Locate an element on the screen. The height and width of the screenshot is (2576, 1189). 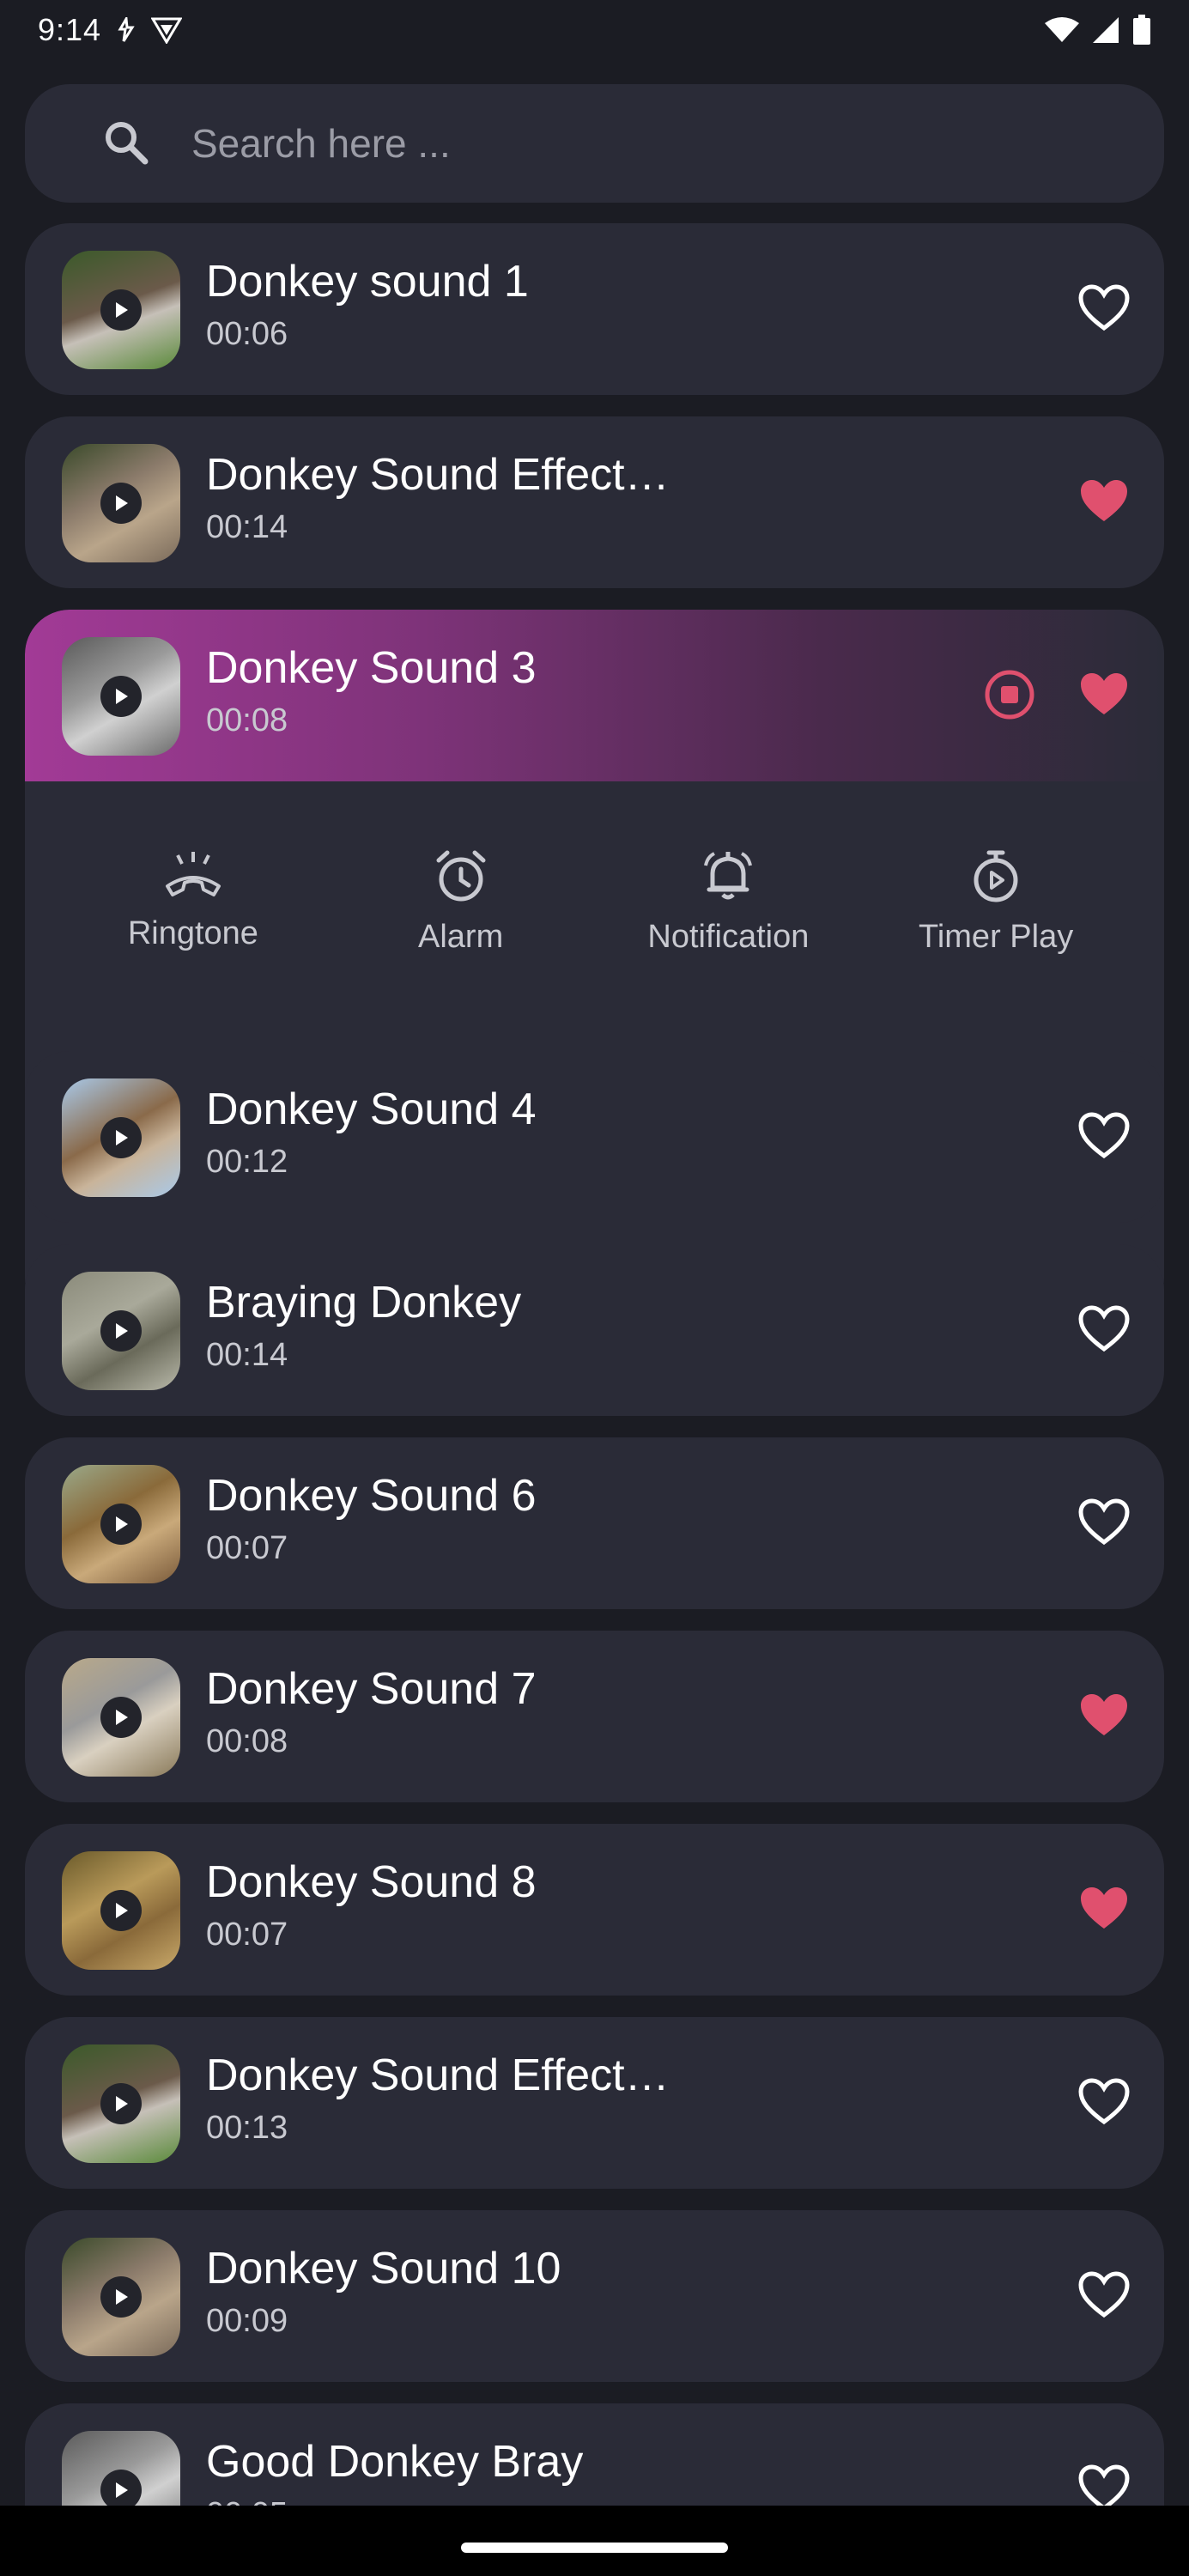
sound-title: Donkey Sound 6 is located at coordinates (371, 1496).